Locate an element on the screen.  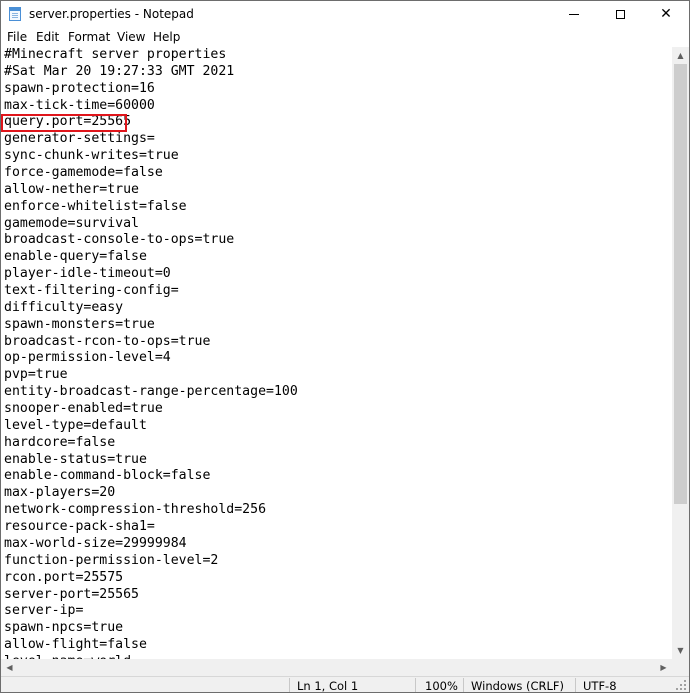
menu-bar: File Edit Format View Help is located at coordinates (345, 37).